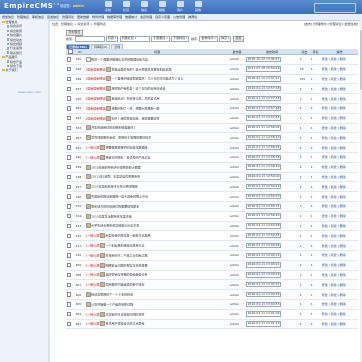  Describe the element at coordinates (238, 39) in the screenshot. I see `search-button: 搜索` at that location.